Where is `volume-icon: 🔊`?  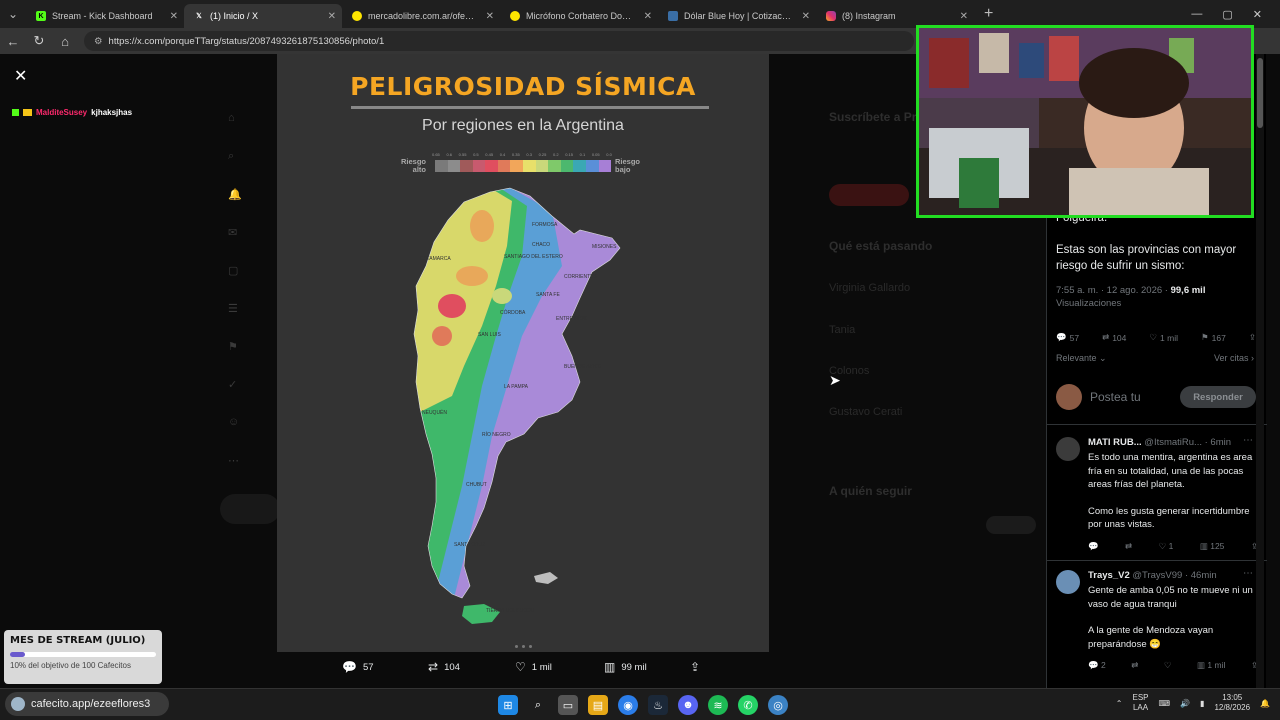
volume-icon: 🔊 is located at coordinates (1185, 703).